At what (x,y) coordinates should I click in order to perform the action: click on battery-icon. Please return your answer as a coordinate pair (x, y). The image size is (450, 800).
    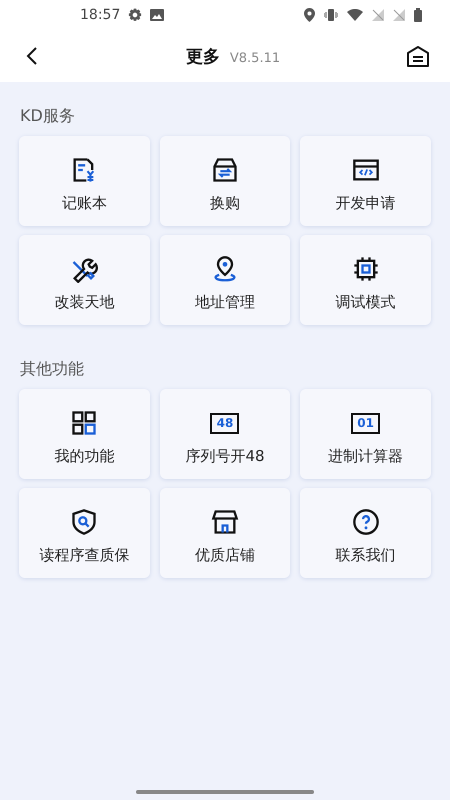
    Looking at the image, I should click on (418, 15).